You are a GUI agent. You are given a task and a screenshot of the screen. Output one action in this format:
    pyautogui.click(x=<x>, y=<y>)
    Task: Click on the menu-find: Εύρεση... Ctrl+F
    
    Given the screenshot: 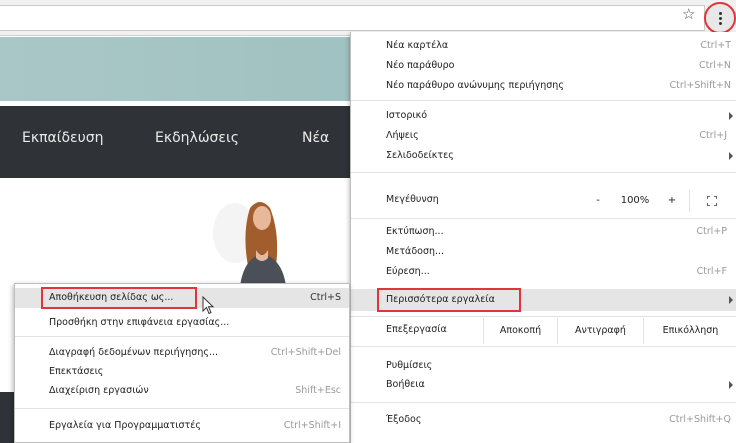 What is the action you would take?
    pyautogui.click(x=543, y=272)
    